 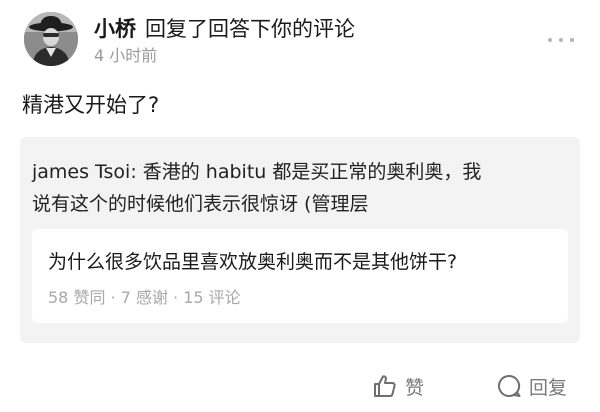 What do you see at coordinates (550, 40) in the screenshot?
I see `more-dots-icon` at bounding box center [550, 40].